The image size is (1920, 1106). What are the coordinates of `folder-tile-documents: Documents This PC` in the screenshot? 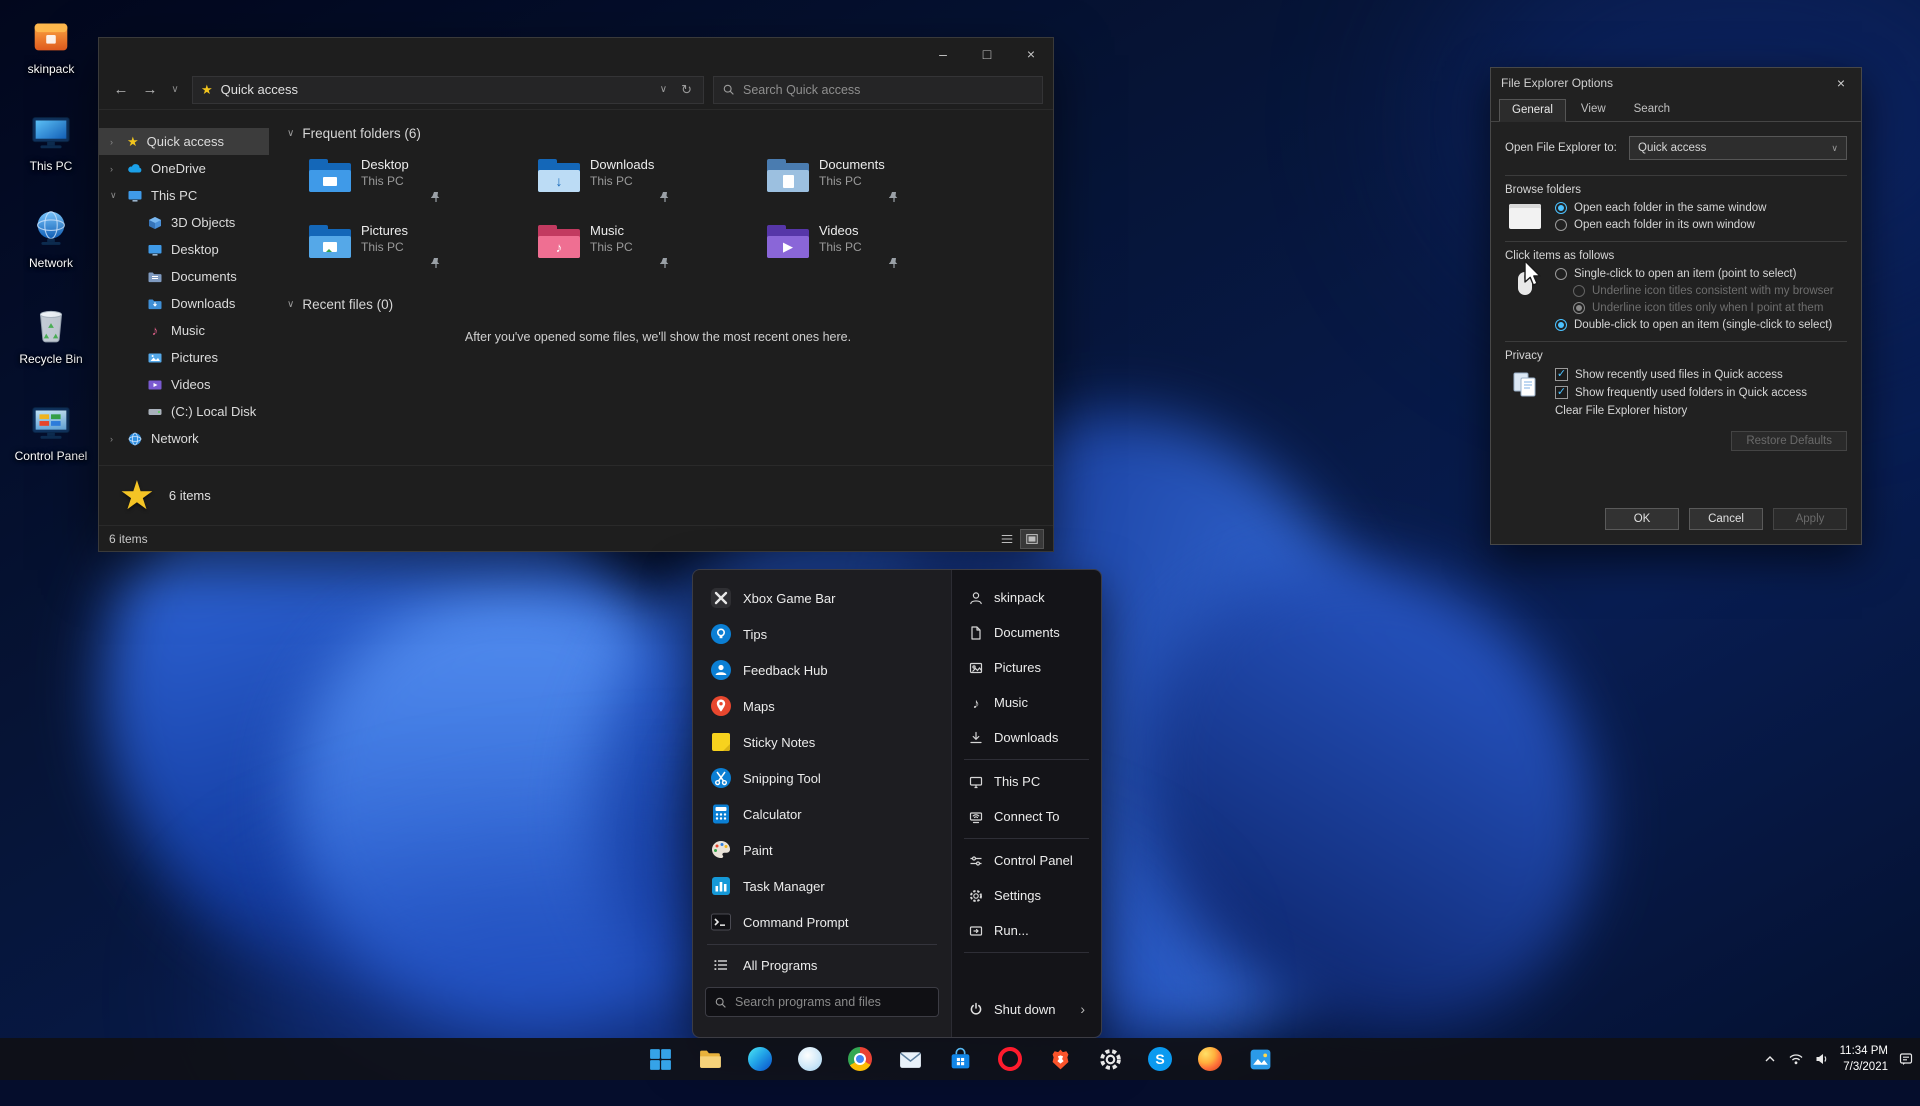 It's located at (875, 180).